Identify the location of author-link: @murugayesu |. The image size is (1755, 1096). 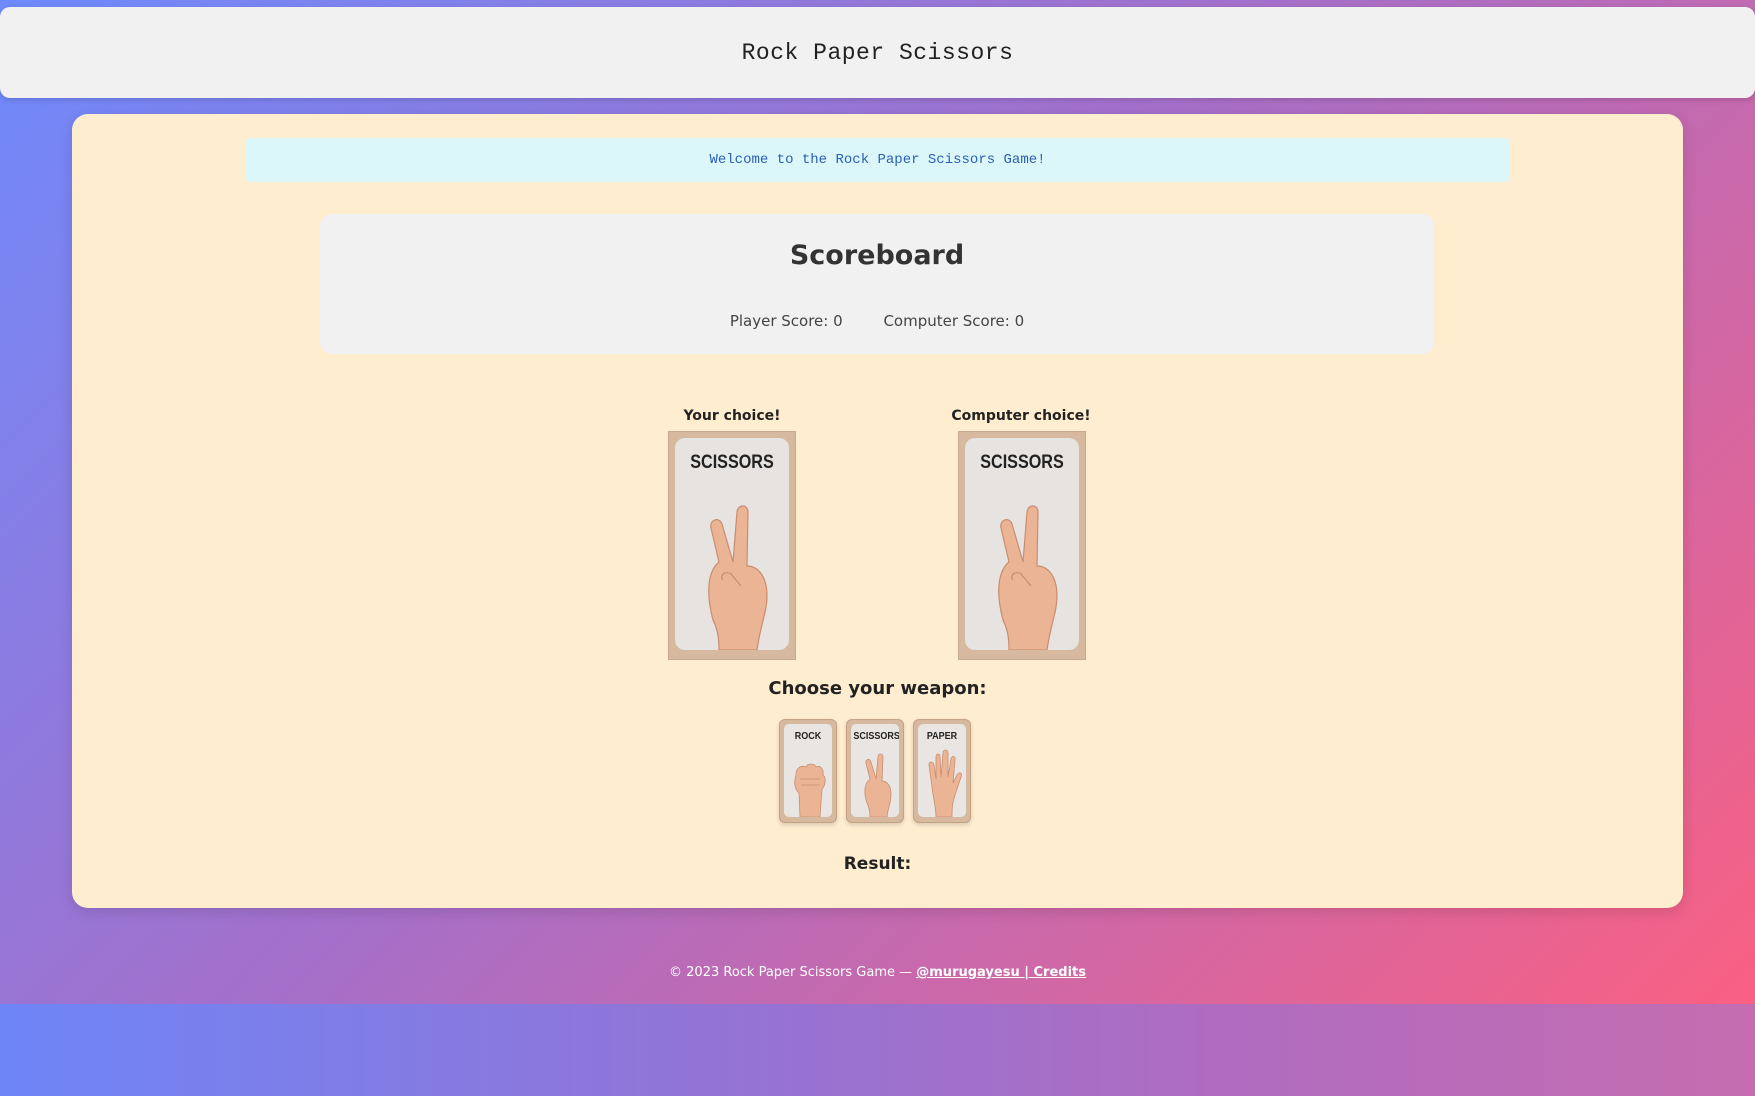
(974, 972).